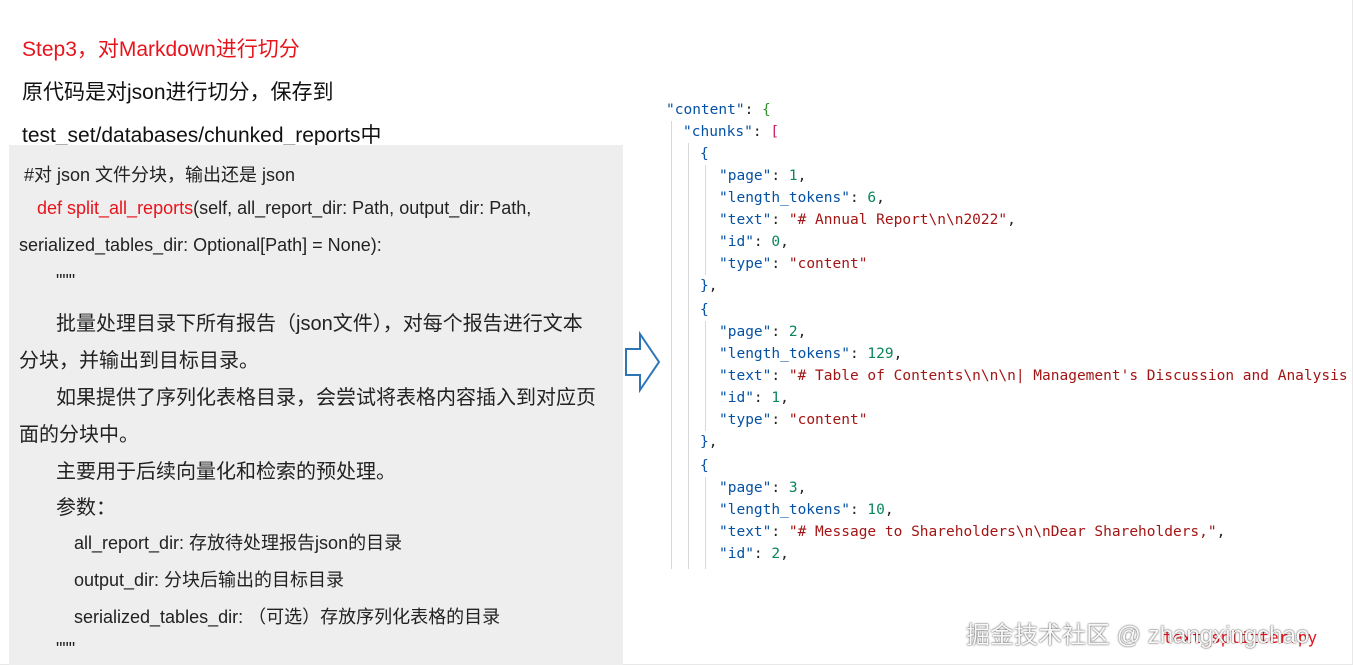 Image resolution: width=1353 pixels, height=665 pixels. I want to click on json-field-text: "text": "# Annual Report\n\n2022",, so click(867, 220).